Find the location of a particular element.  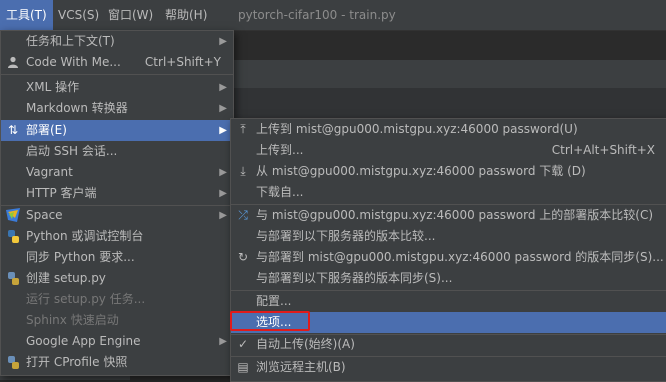

menu-separator is located at coordinates (117, 74).